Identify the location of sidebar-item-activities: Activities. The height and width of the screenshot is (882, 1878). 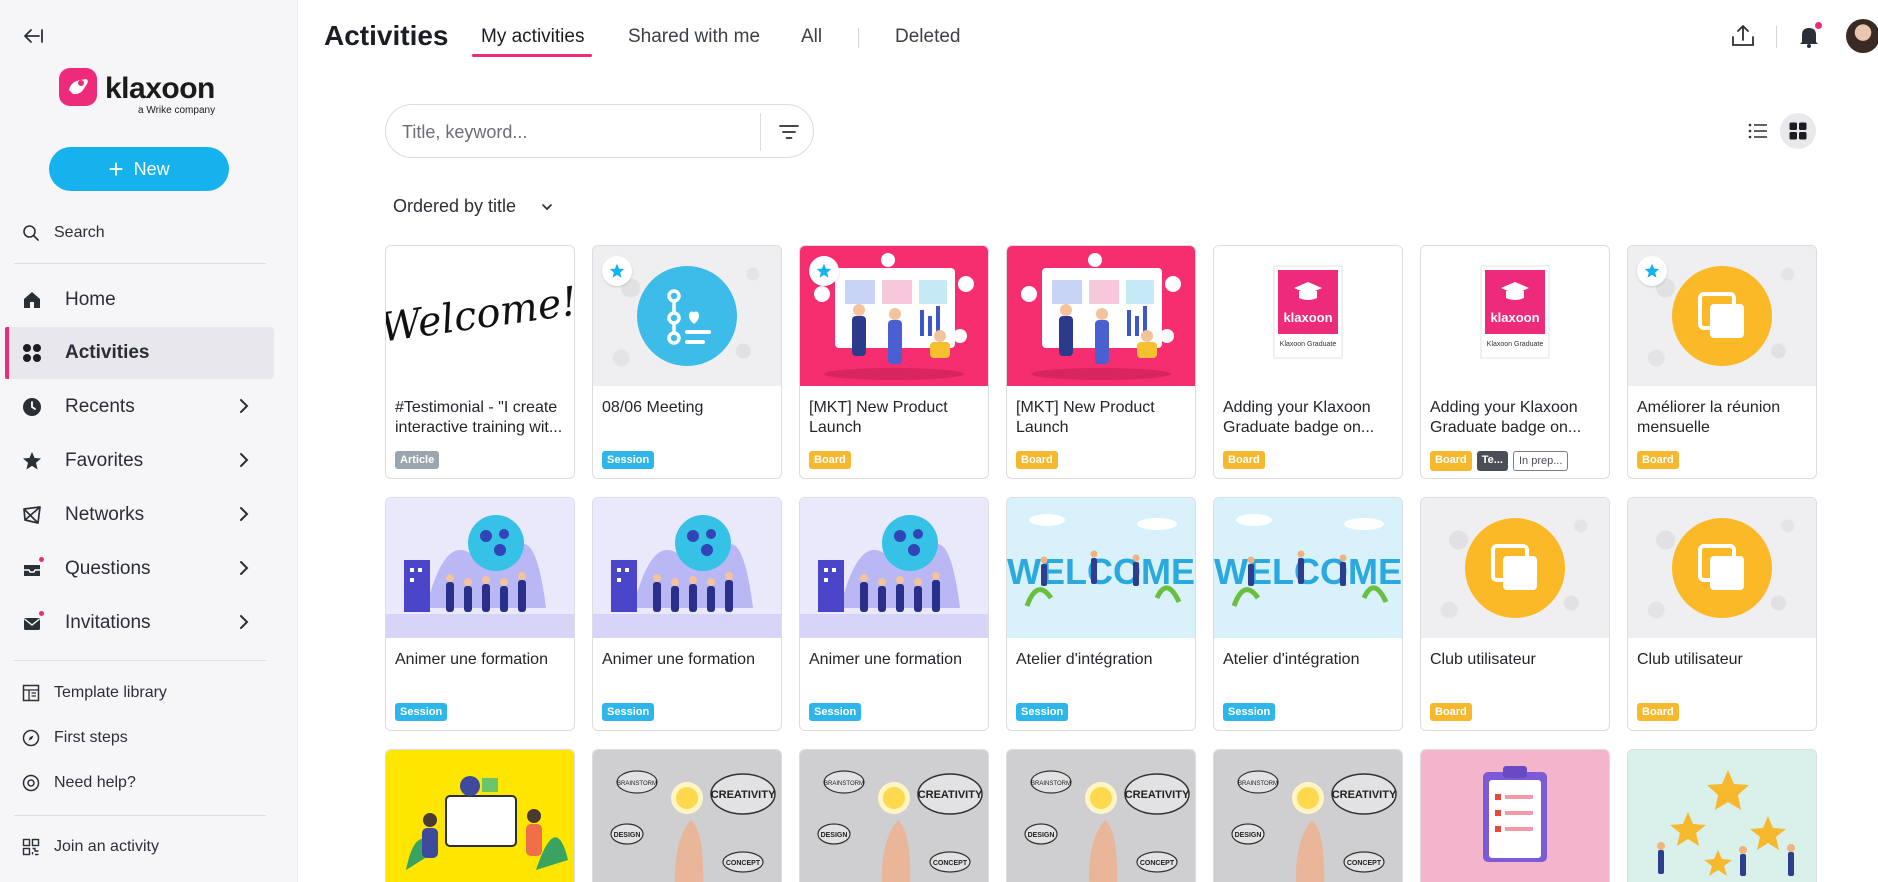
(139, 353).